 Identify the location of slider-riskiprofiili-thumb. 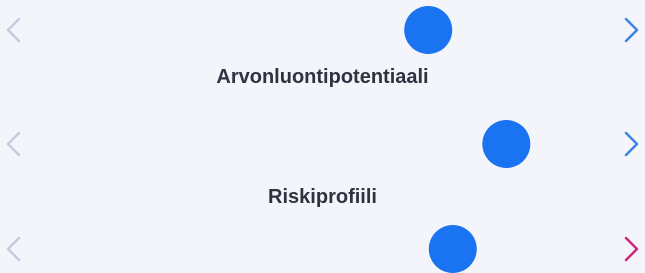
(452, 249).